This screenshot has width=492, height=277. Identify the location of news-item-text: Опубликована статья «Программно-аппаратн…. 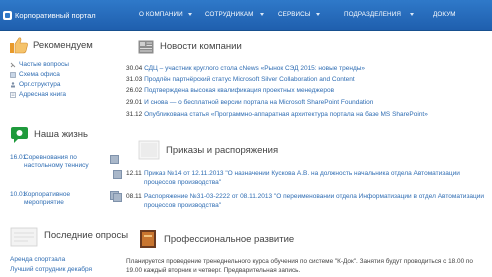
(286, 114).